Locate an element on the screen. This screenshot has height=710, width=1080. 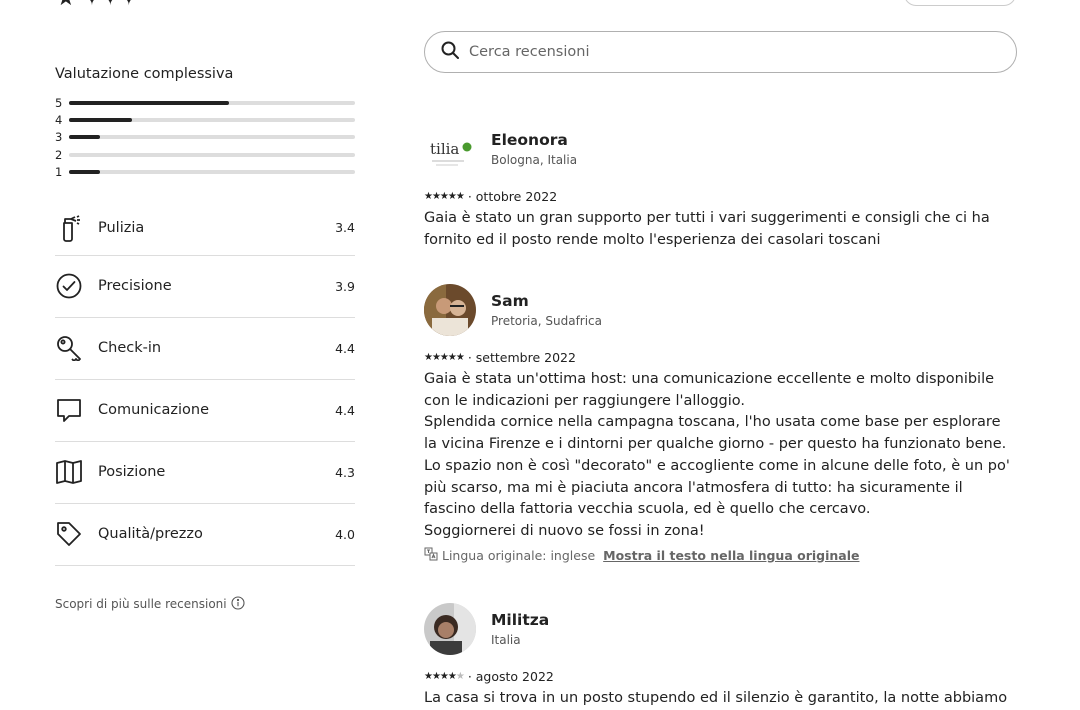
review-header: tilia Eleonora Bologna, Italia is located at coordinates (720, 149).